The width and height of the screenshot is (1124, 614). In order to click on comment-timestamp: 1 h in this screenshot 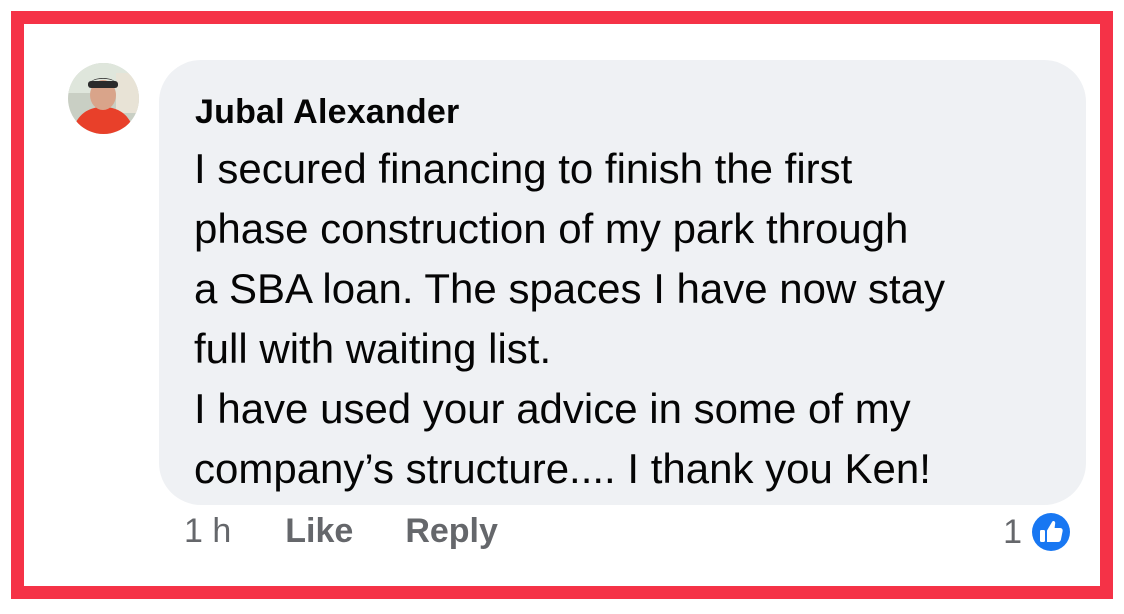, I will do `click(207, 531)`.